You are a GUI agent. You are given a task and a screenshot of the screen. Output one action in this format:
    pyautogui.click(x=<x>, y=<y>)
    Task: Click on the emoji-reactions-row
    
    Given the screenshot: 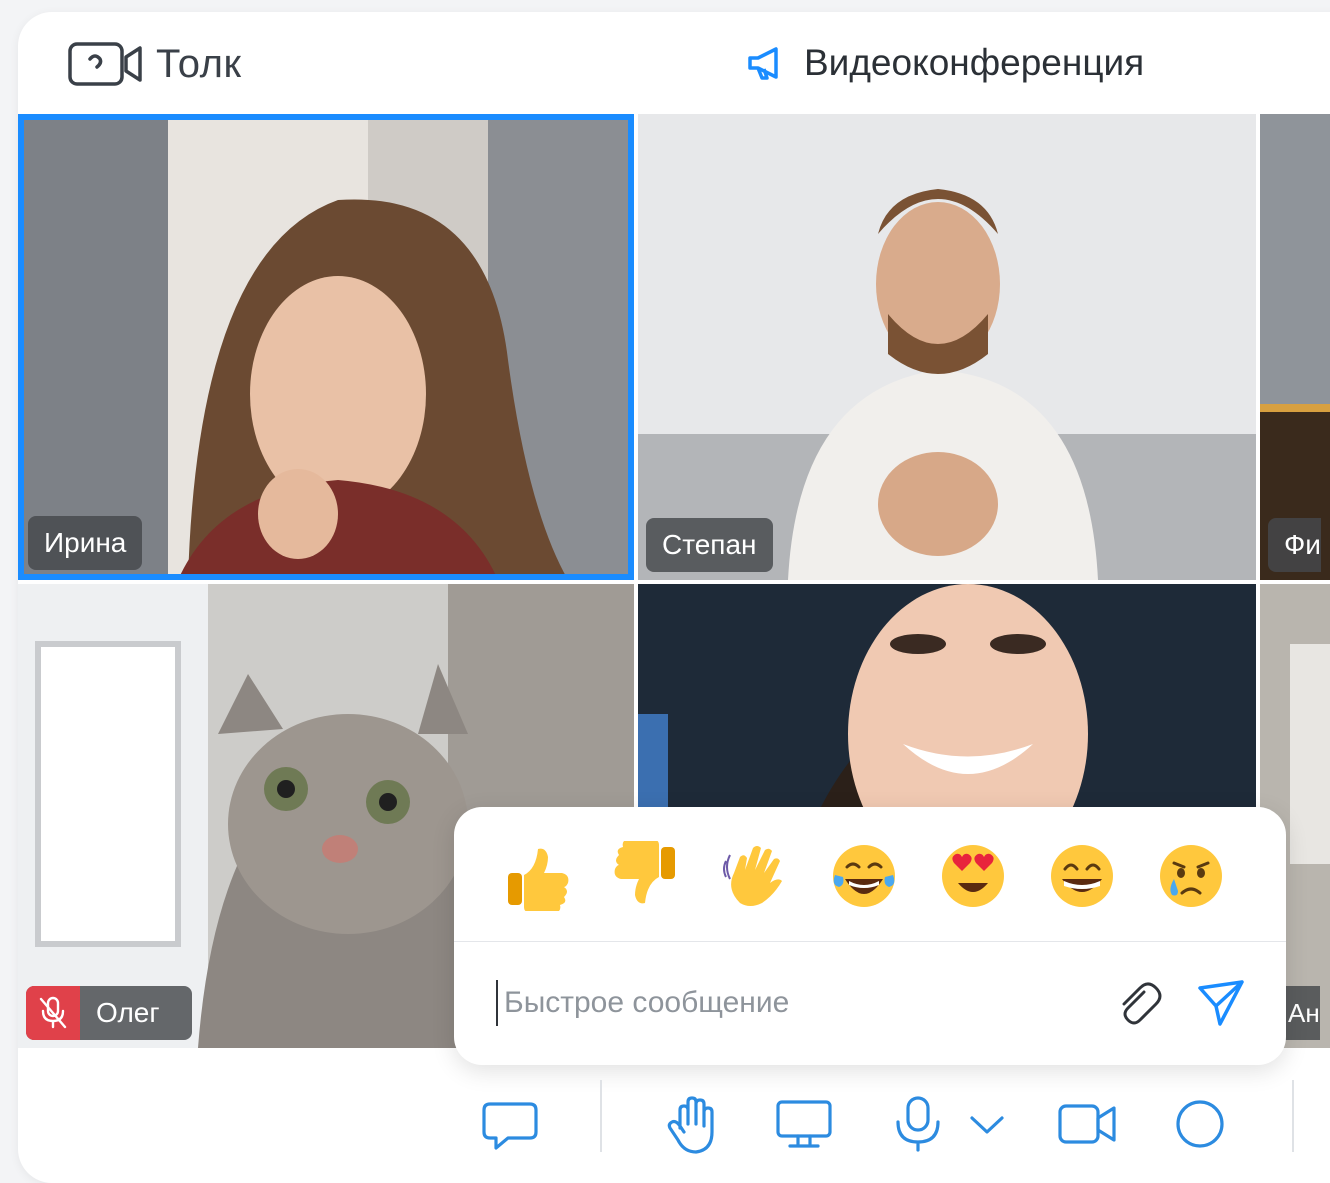 What is the action you would take?
    pyautogui.click(x=870, y=874)
    